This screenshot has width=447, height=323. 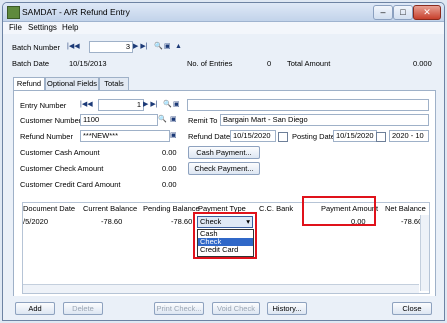 I want to click on entry-description-field, so click(x=308, y=105).